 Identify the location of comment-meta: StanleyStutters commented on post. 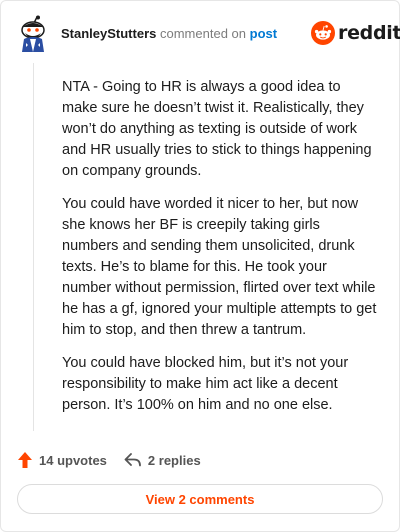
(169, 34).